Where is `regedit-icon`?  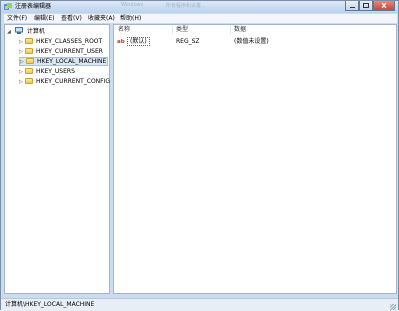
regedit-icon is located at coordinates (8, 6).